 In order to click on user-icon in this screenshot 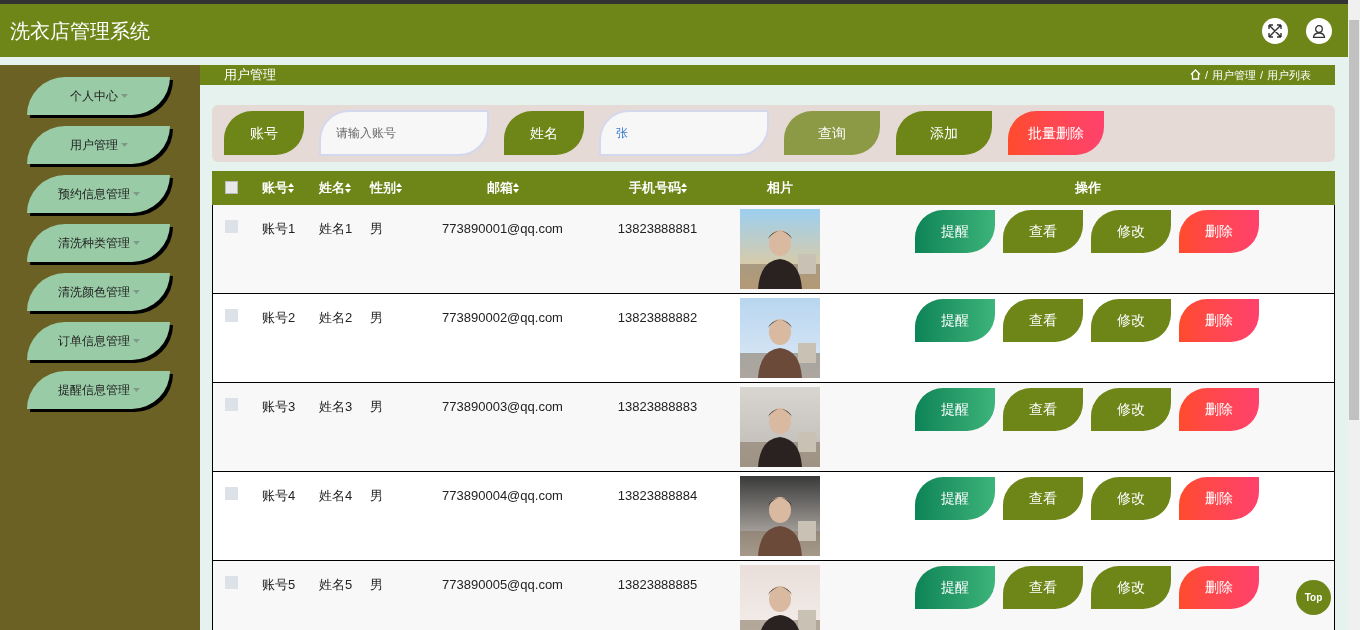, I will do `click(1319, 30)`.